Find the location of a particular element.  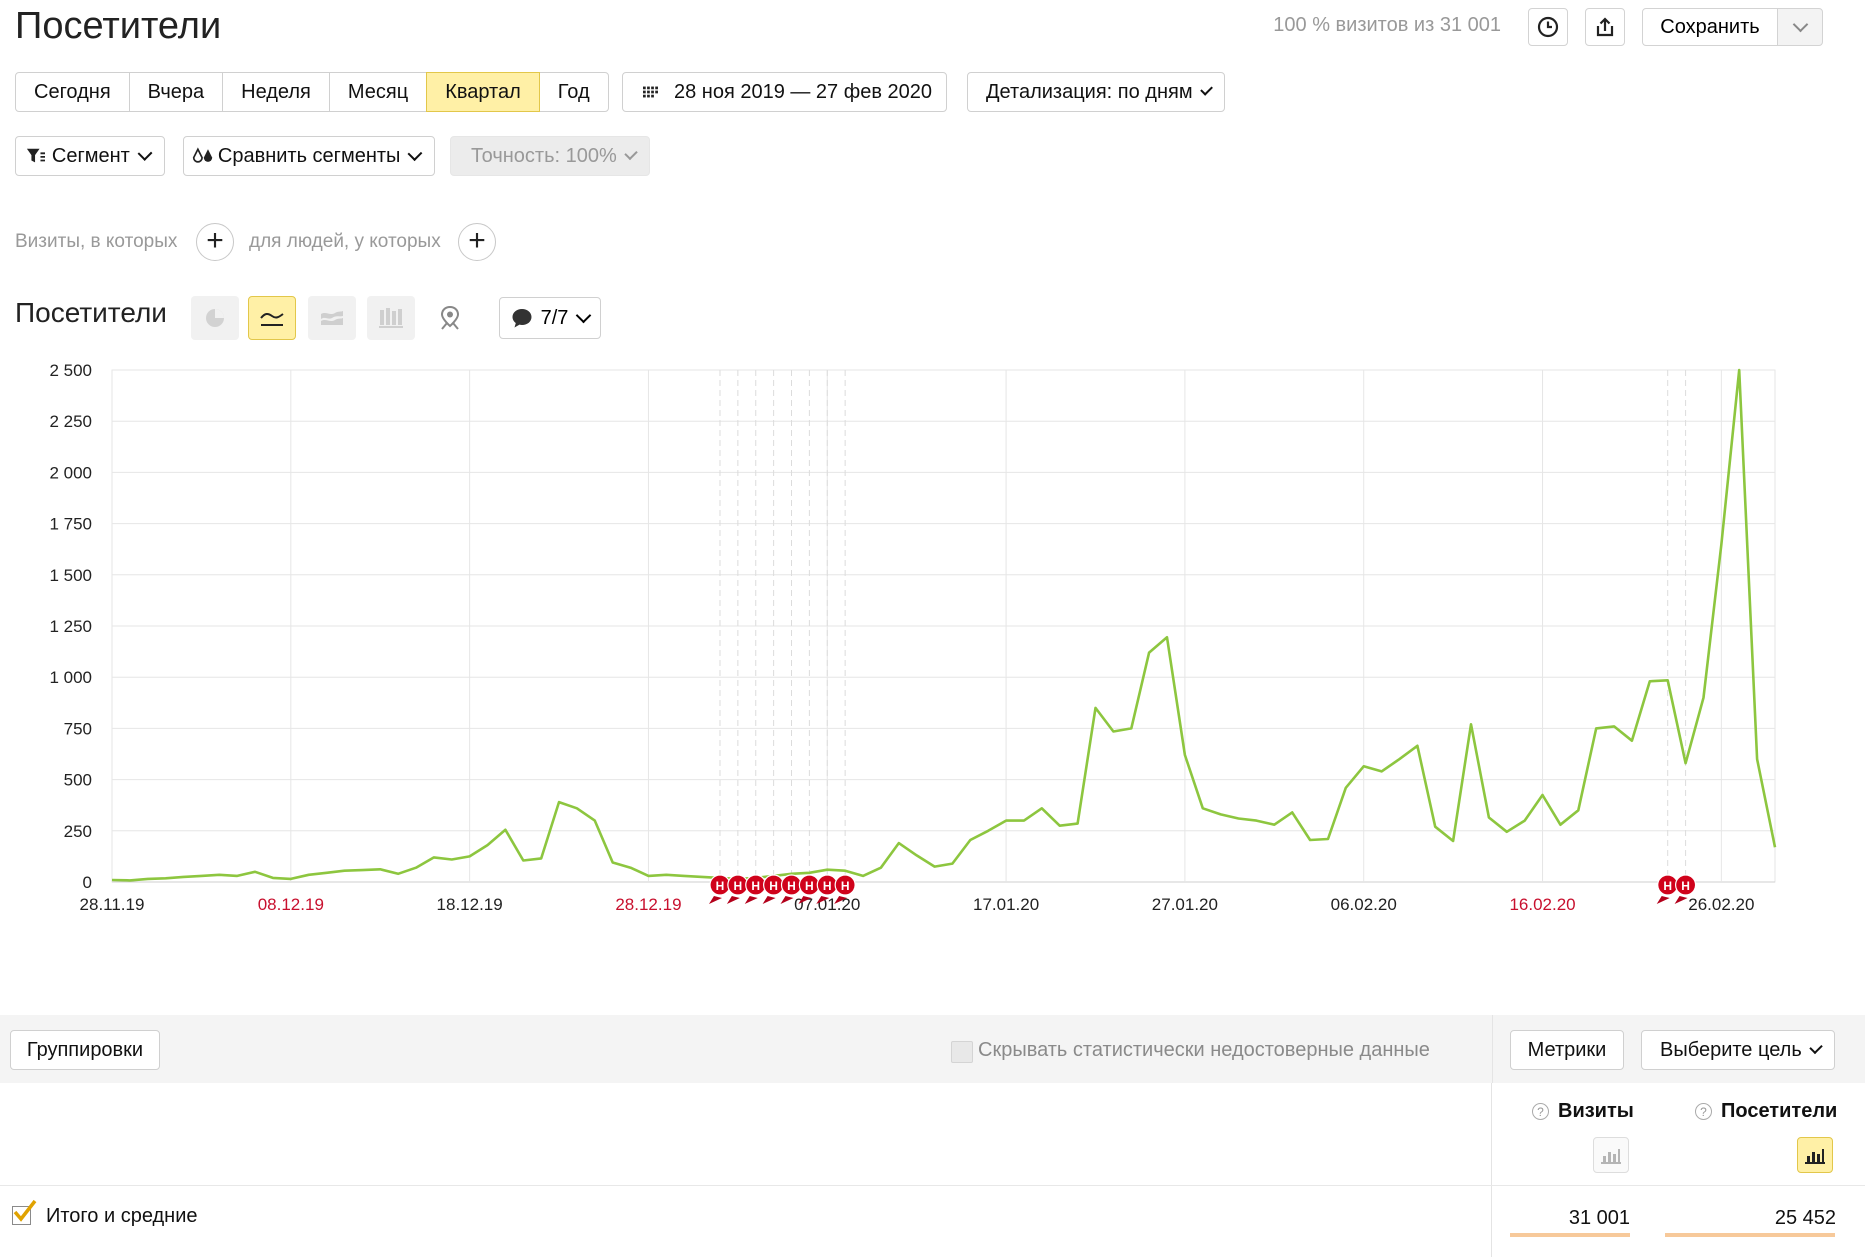

goal-dropdown: Выберите цель is located at coordinates (1738, 1050).